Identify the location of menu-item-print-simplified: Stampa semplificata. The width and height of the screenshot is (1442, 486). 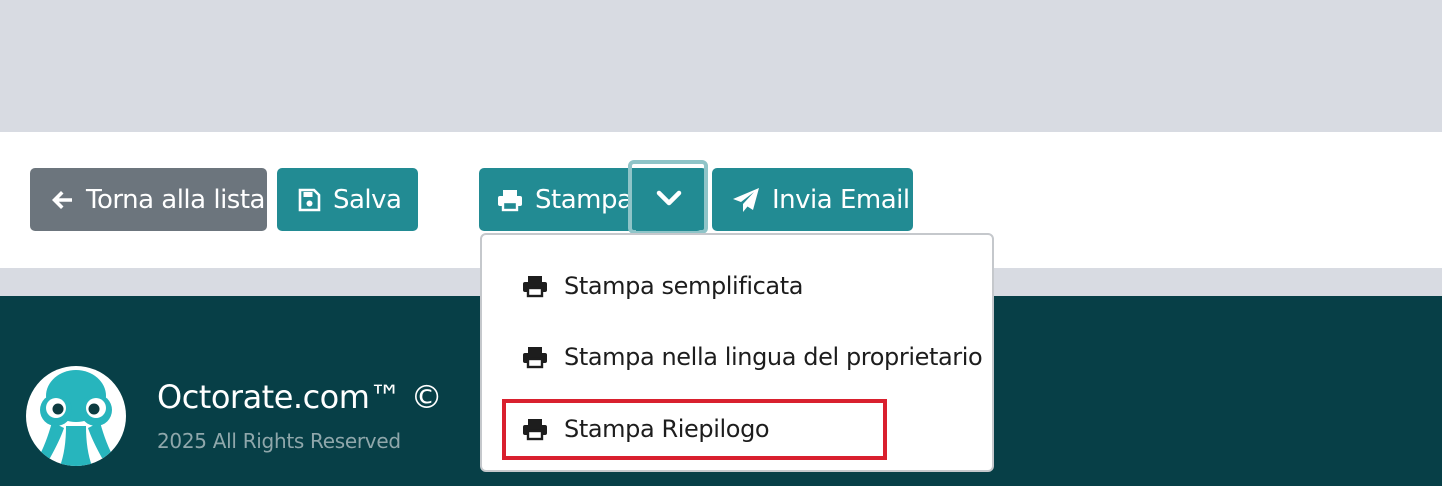
(737, 286).